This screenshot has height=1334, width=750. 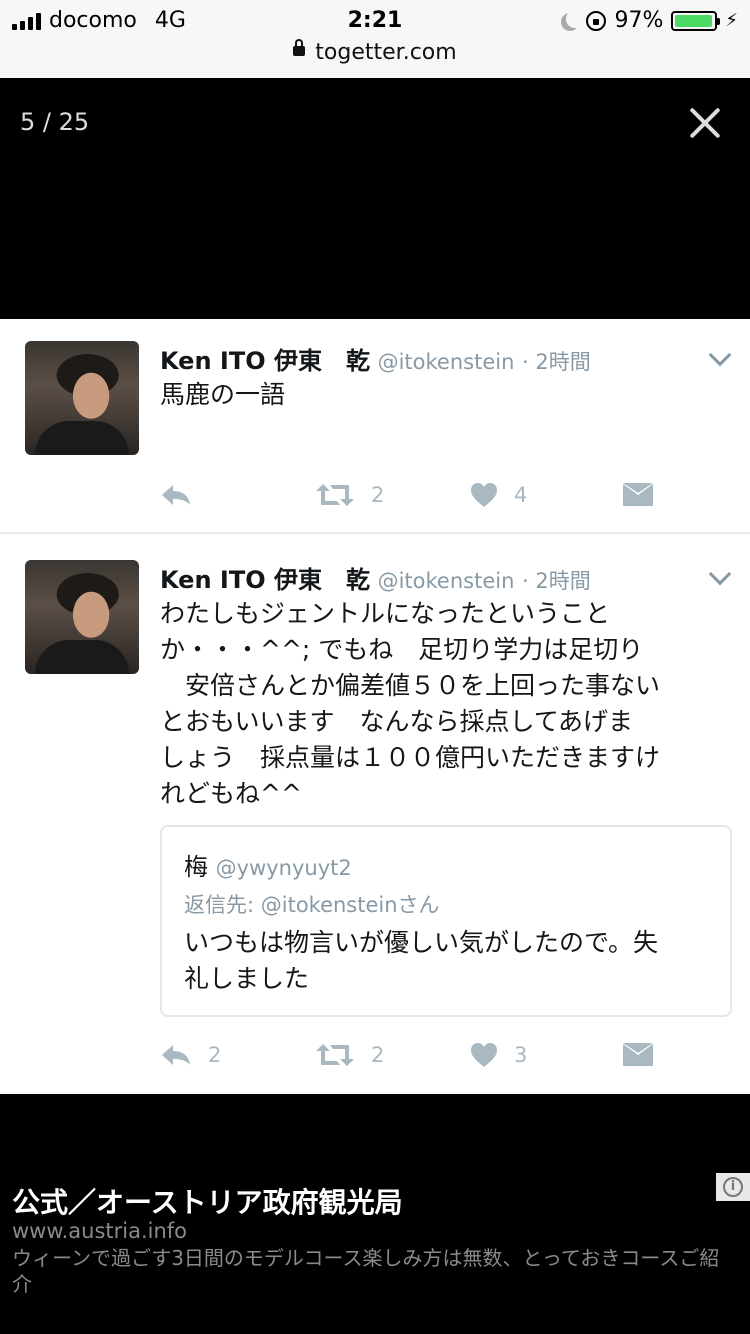 What do you see at coordinates (410, 1055) in the screenshot?
I see `tweet-actions: 2 2 3` at bounding box center [410, 1055].